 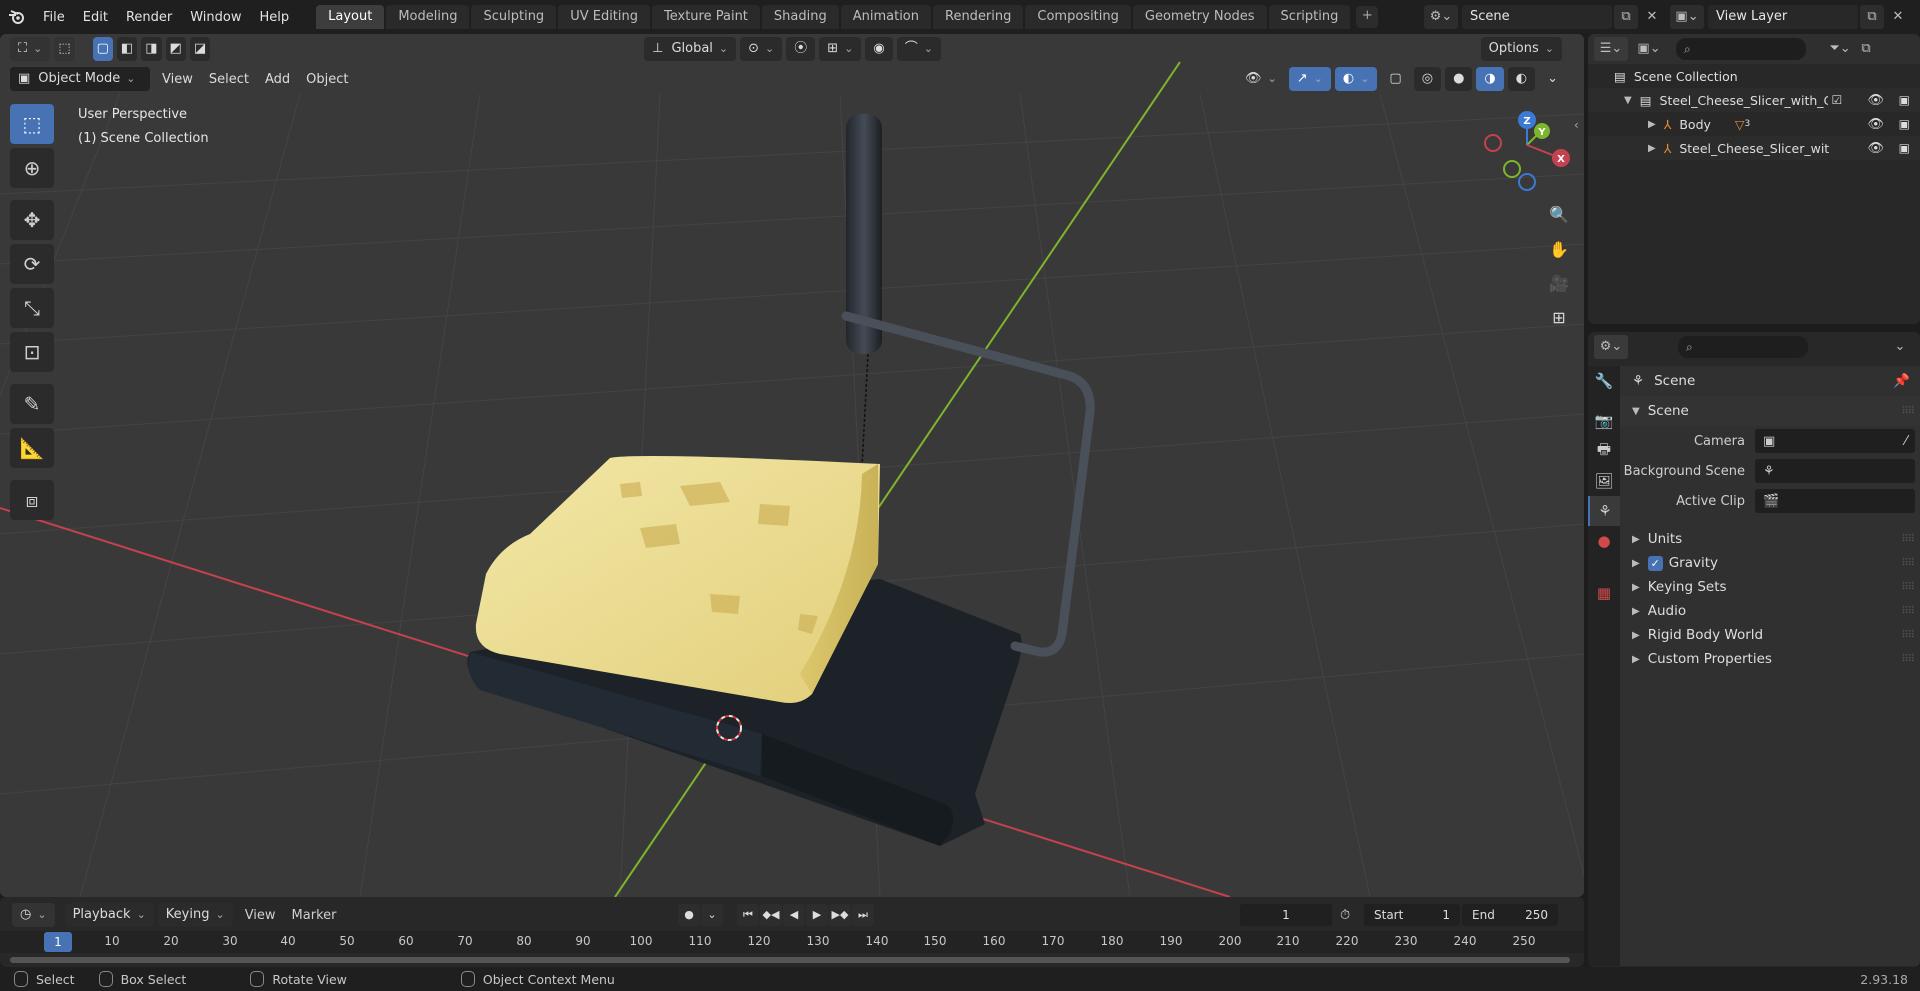 I want to click on menu-window: Window, so click(x=215, y=17).